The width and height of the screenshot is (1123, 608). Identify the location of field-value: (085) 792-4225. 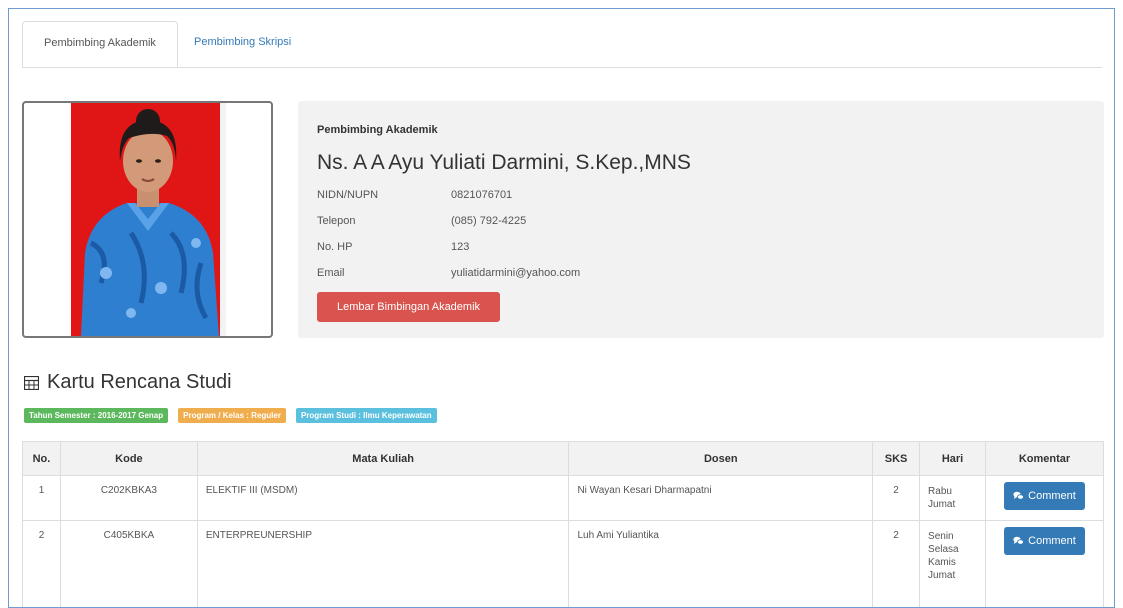
(488, 221).